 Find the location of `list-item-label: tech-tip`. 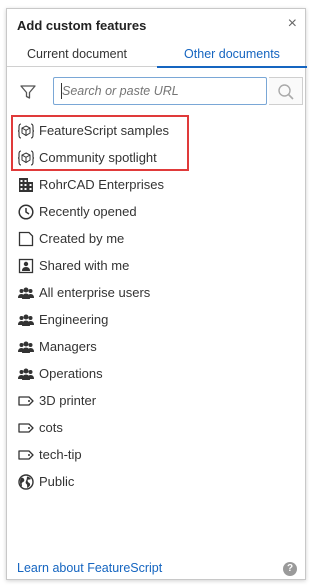

list-item-label: tech-tip is located at coordinates (60, 454).